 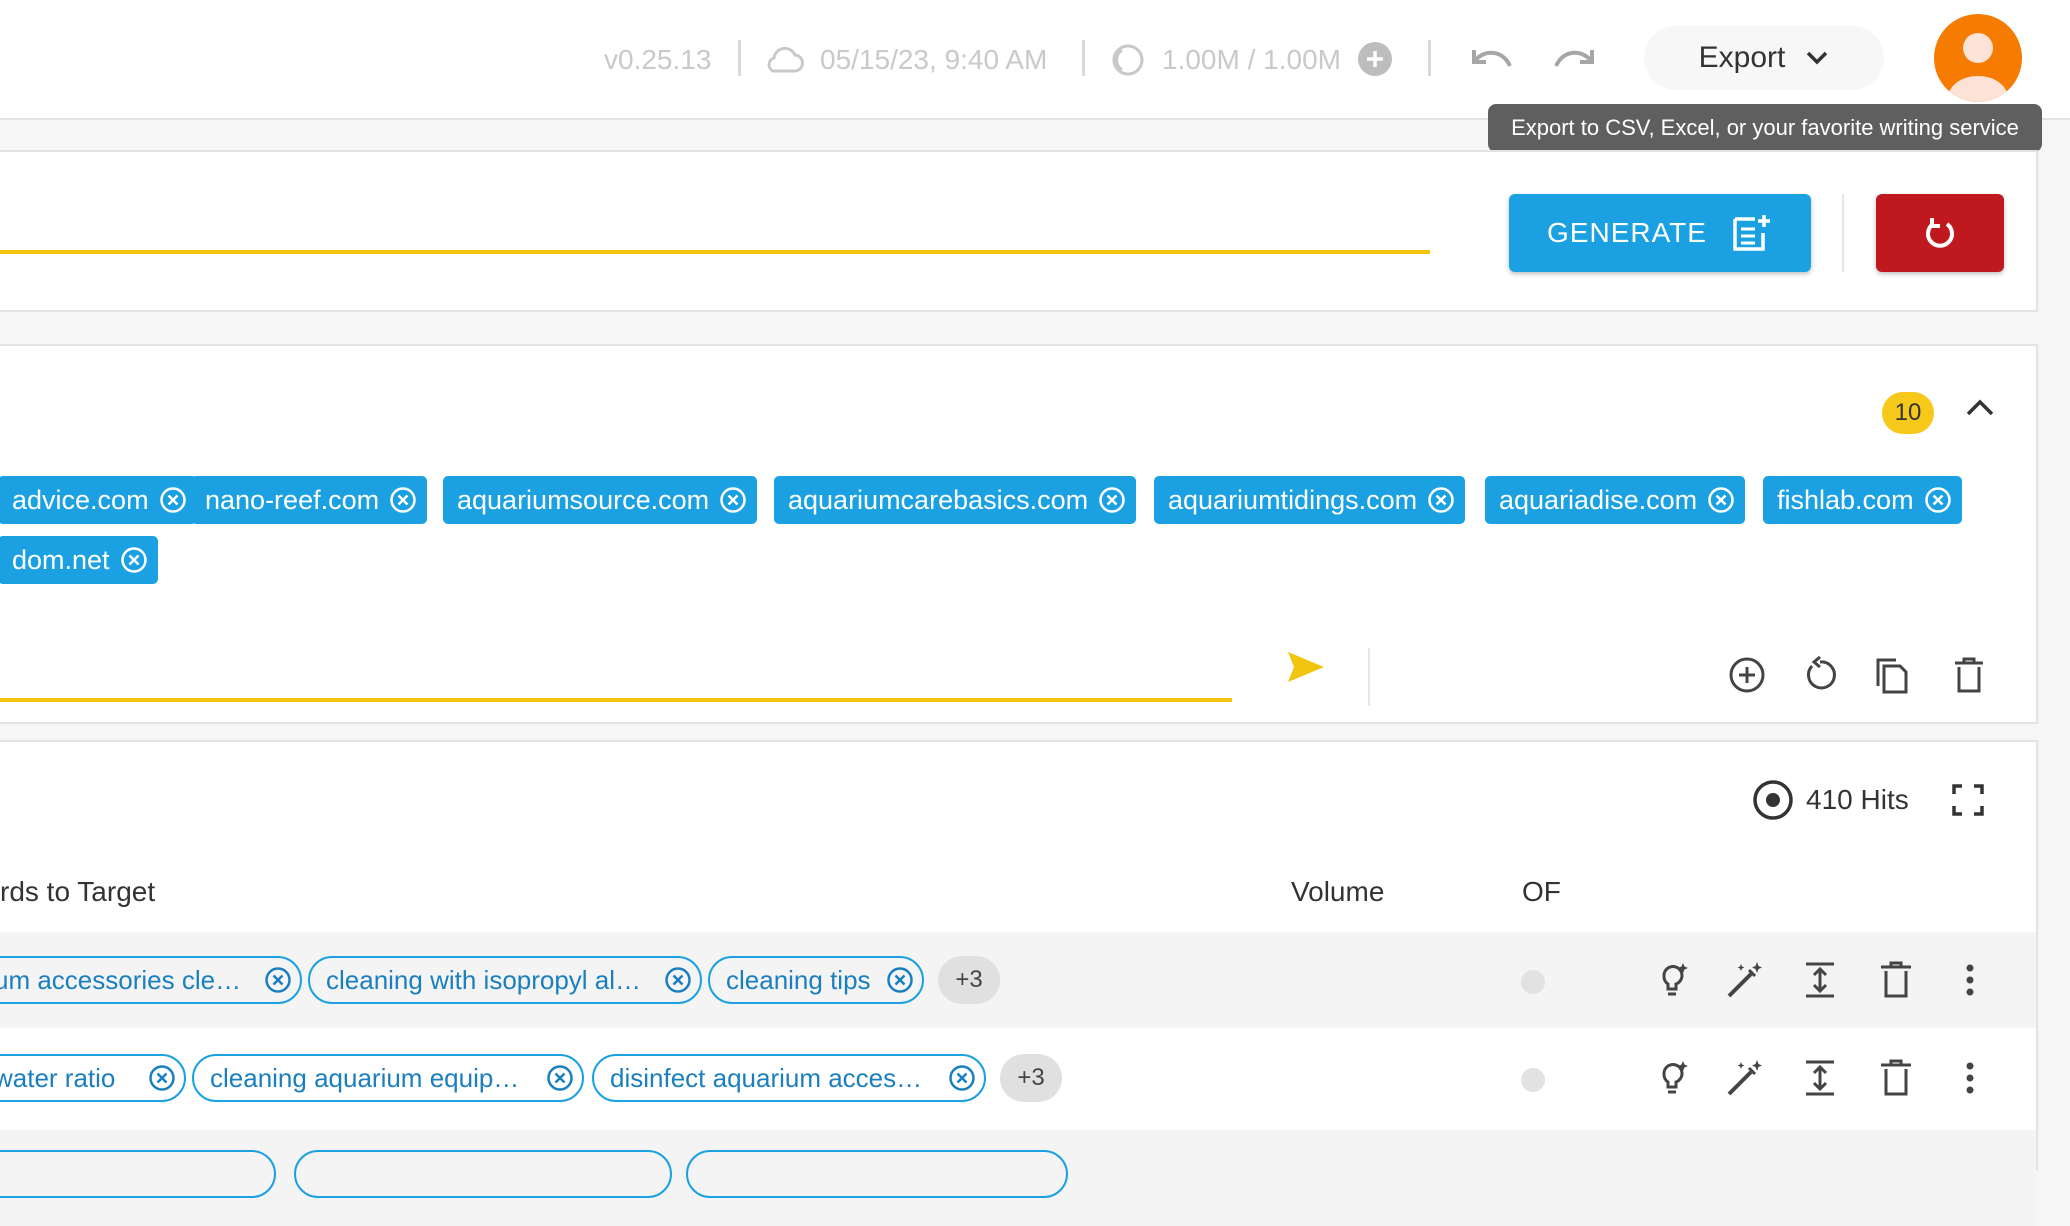 I want to click on export-button: Export, so click(x=1764, y=58).